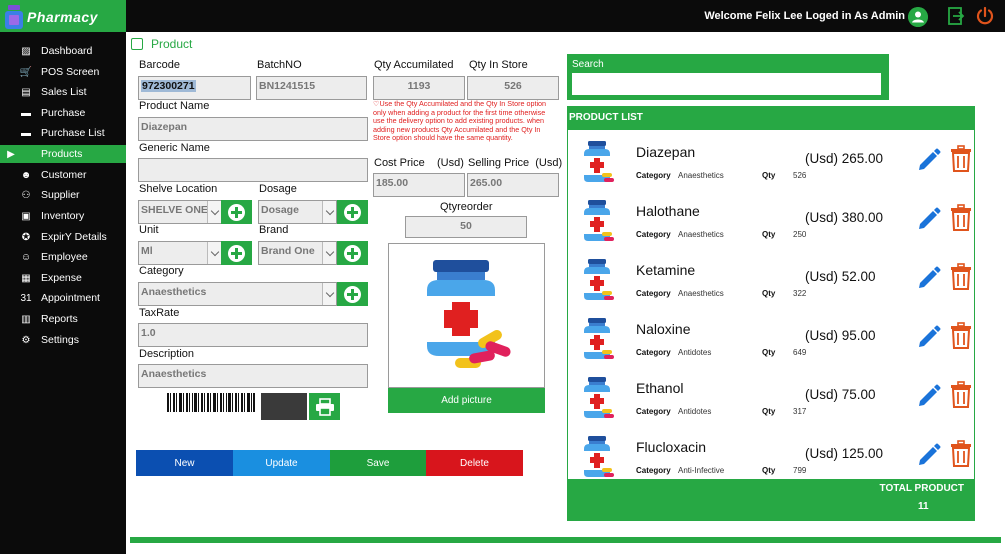  Describe the element at coordinates (167, 354) in the screenshot. I see `description-label: Description` at that location.